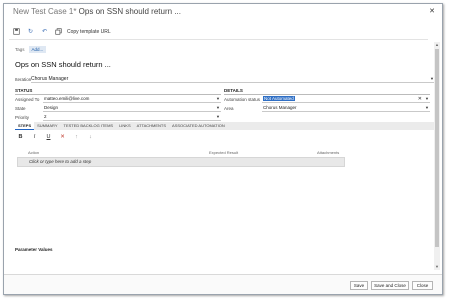 This screenshot has height=302, width=451. Describe the element at coordinates (229, 108) in the screenshot. I see `area-label: Area` at that location.